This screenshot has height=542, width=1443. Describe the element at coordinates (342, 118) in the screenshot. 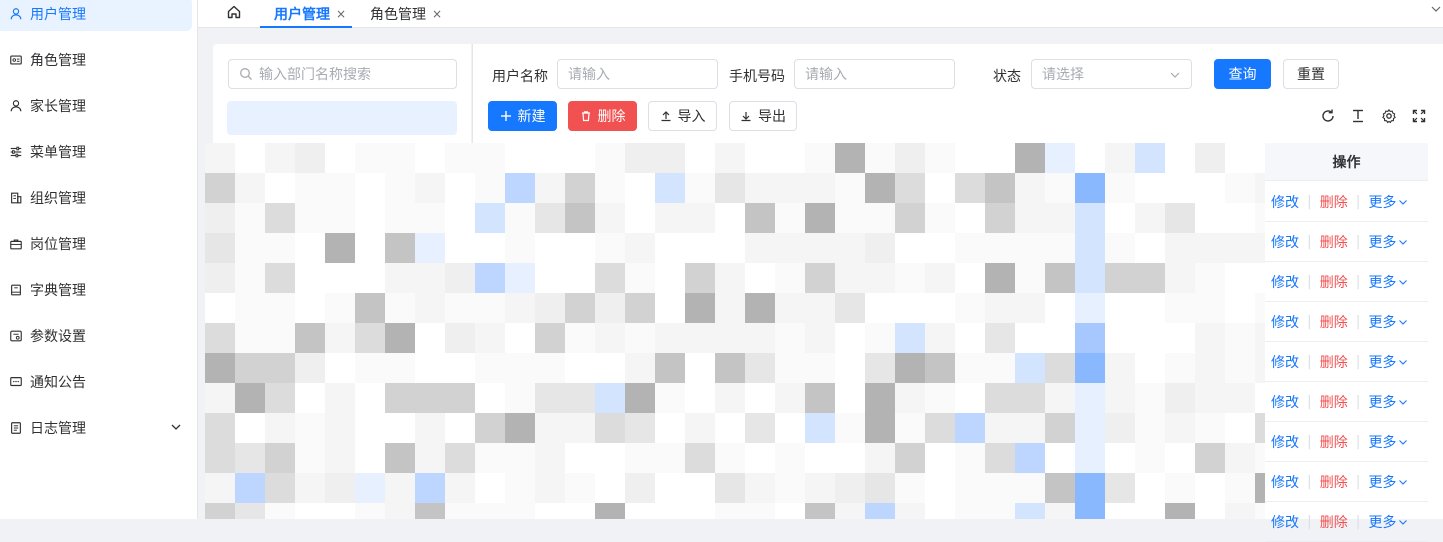

I see `tree-node-selected` at that location.